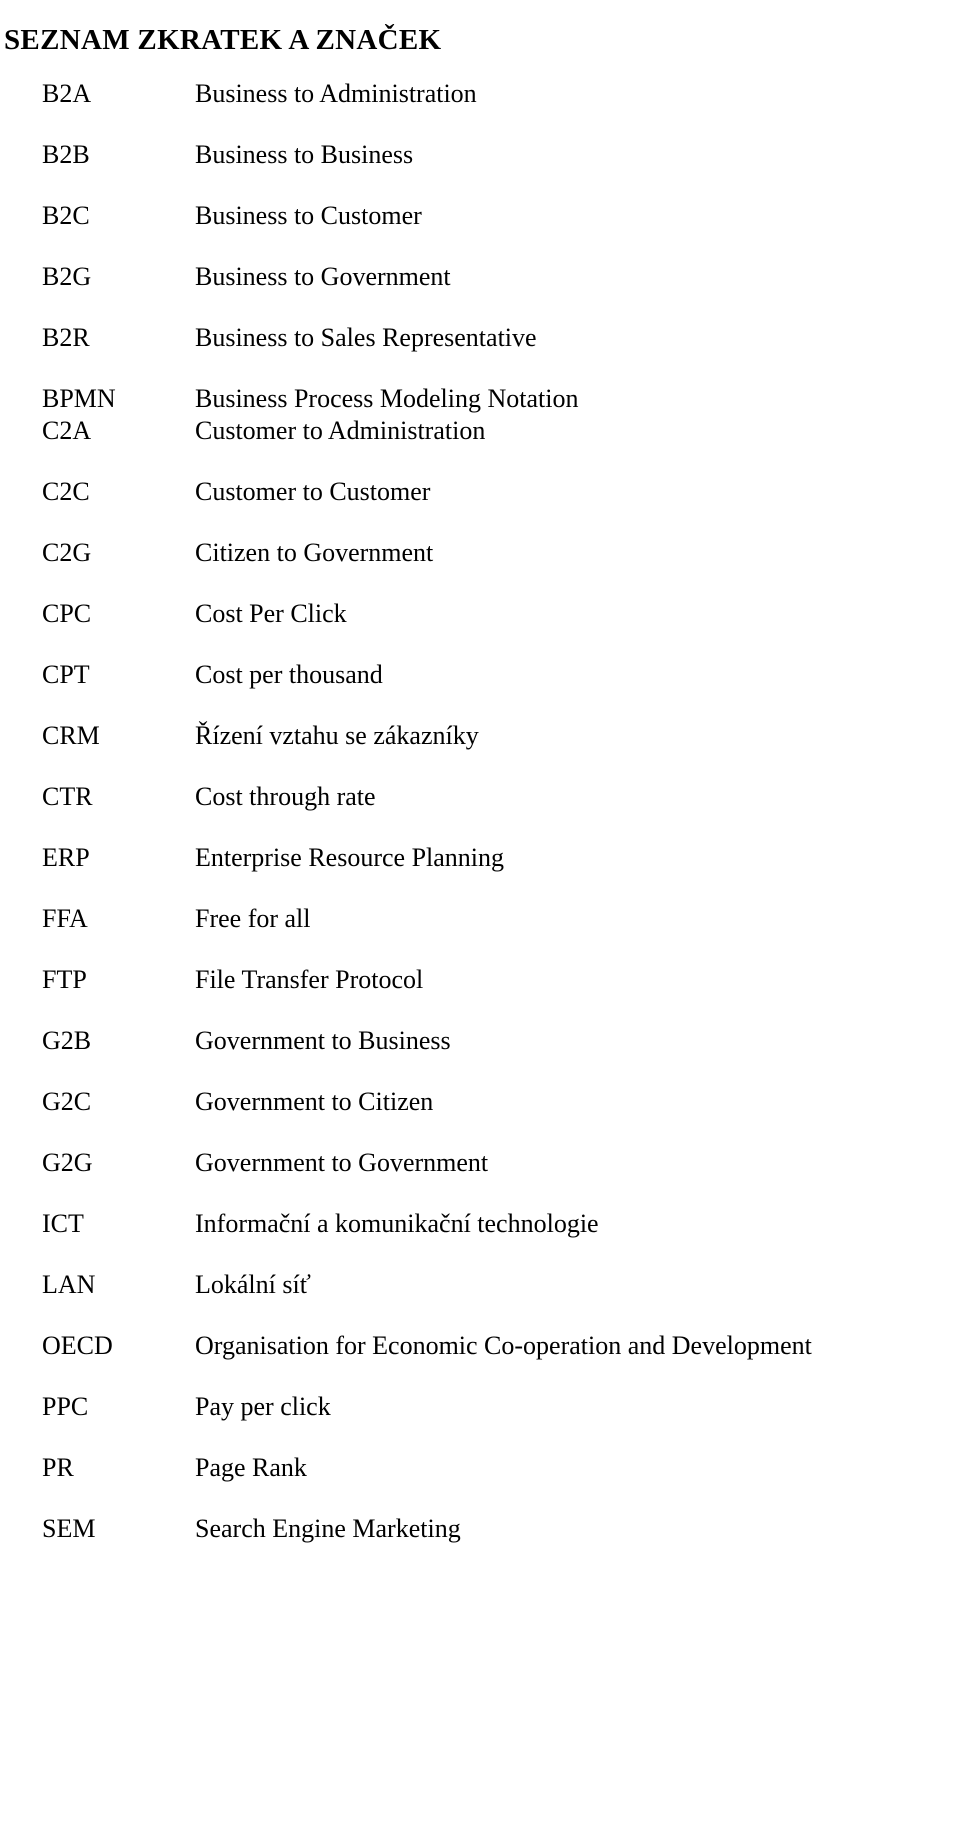 The image size is (960, 1827). I want to click on abbreviation-row: C2G Citizen to Government, so click(480, 567).